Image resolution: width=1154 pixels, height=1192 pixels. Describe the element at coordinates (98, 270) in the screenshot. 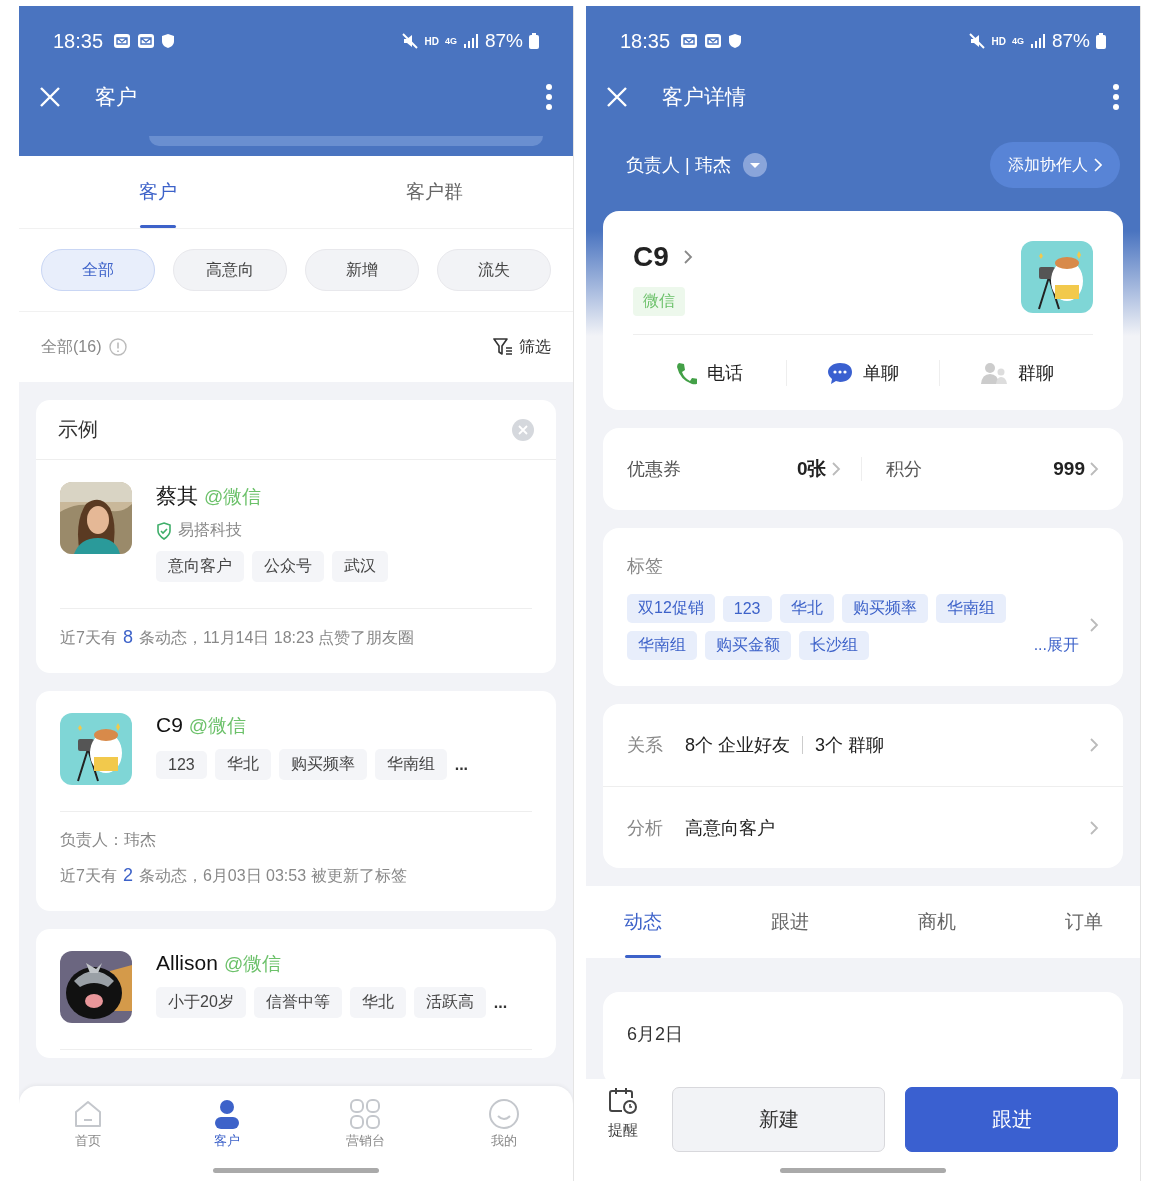

I see `filter-chip: 全部` at that location.